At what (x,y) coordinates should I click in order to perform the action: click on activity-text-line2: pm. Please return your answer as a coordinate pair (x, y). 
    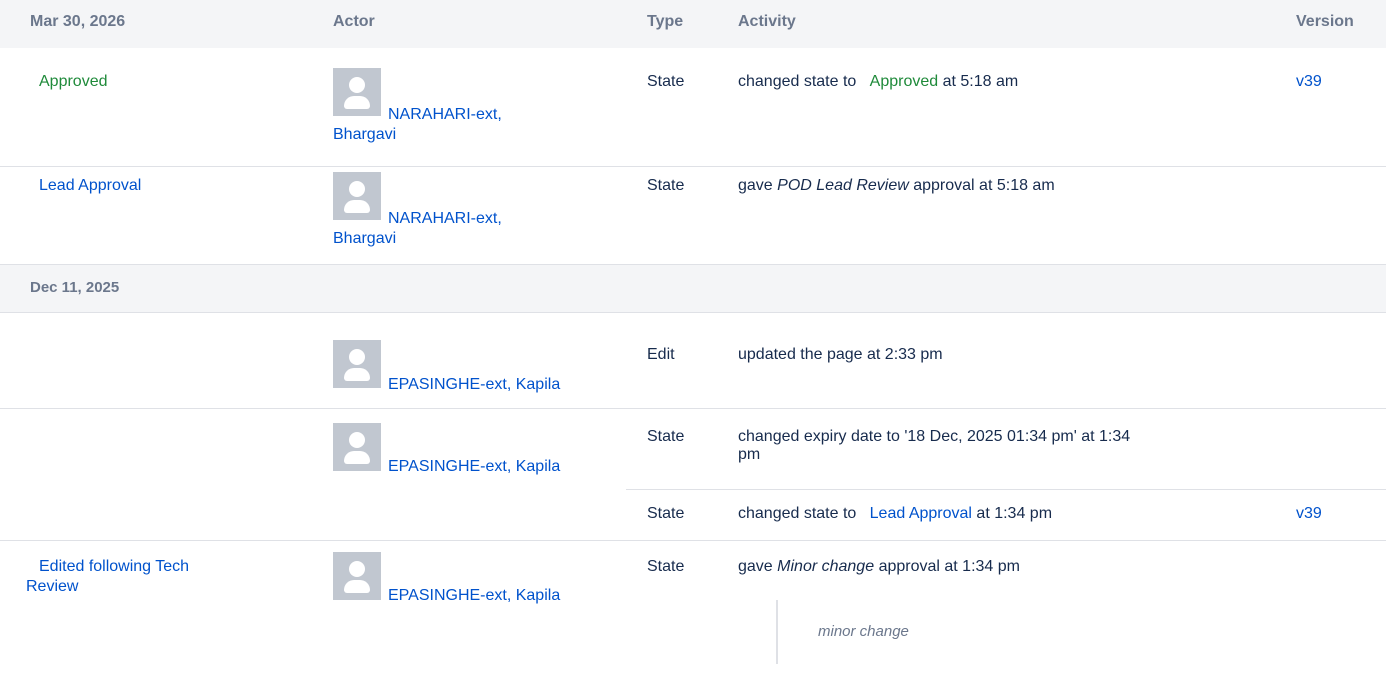
    Looking at the image, I should click on (749, 454).